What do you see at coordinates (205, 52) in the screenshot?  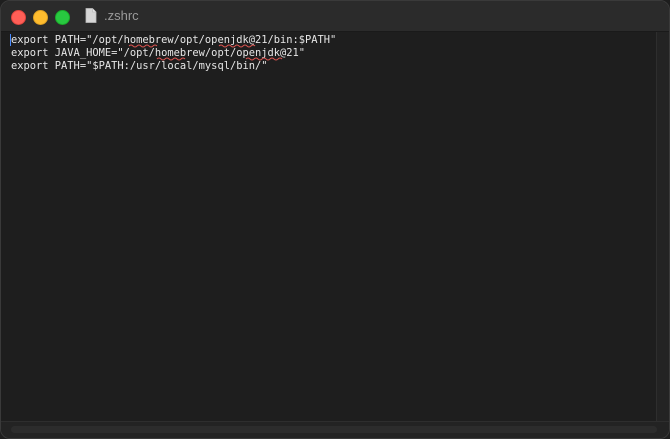 I see `spellcheck-underlines` at bounding box center [205, 52].